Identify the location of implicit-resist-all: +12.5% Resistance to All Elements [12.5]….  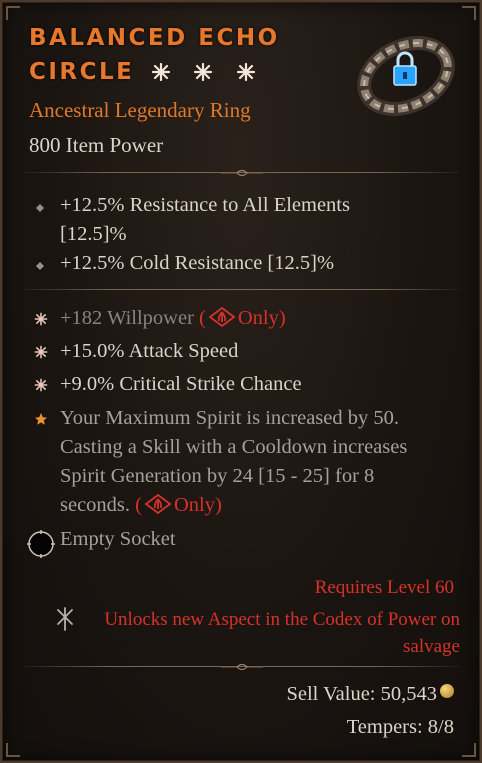
(205, 219).